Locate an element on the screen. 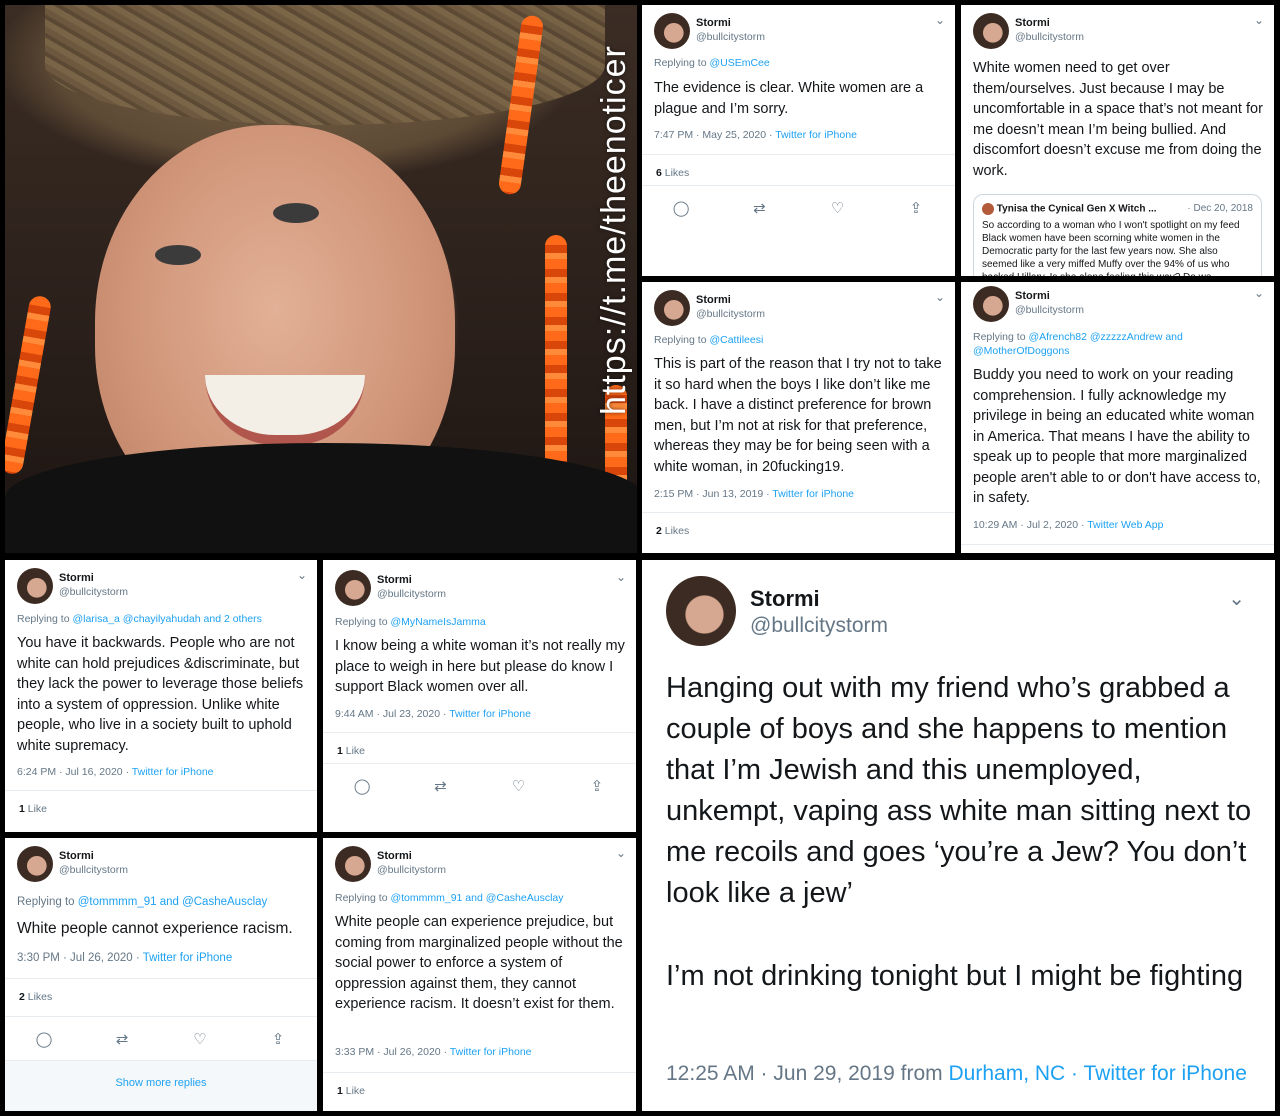  reply-mention-link: @Cattileesi is located at coordinates (736, 340).